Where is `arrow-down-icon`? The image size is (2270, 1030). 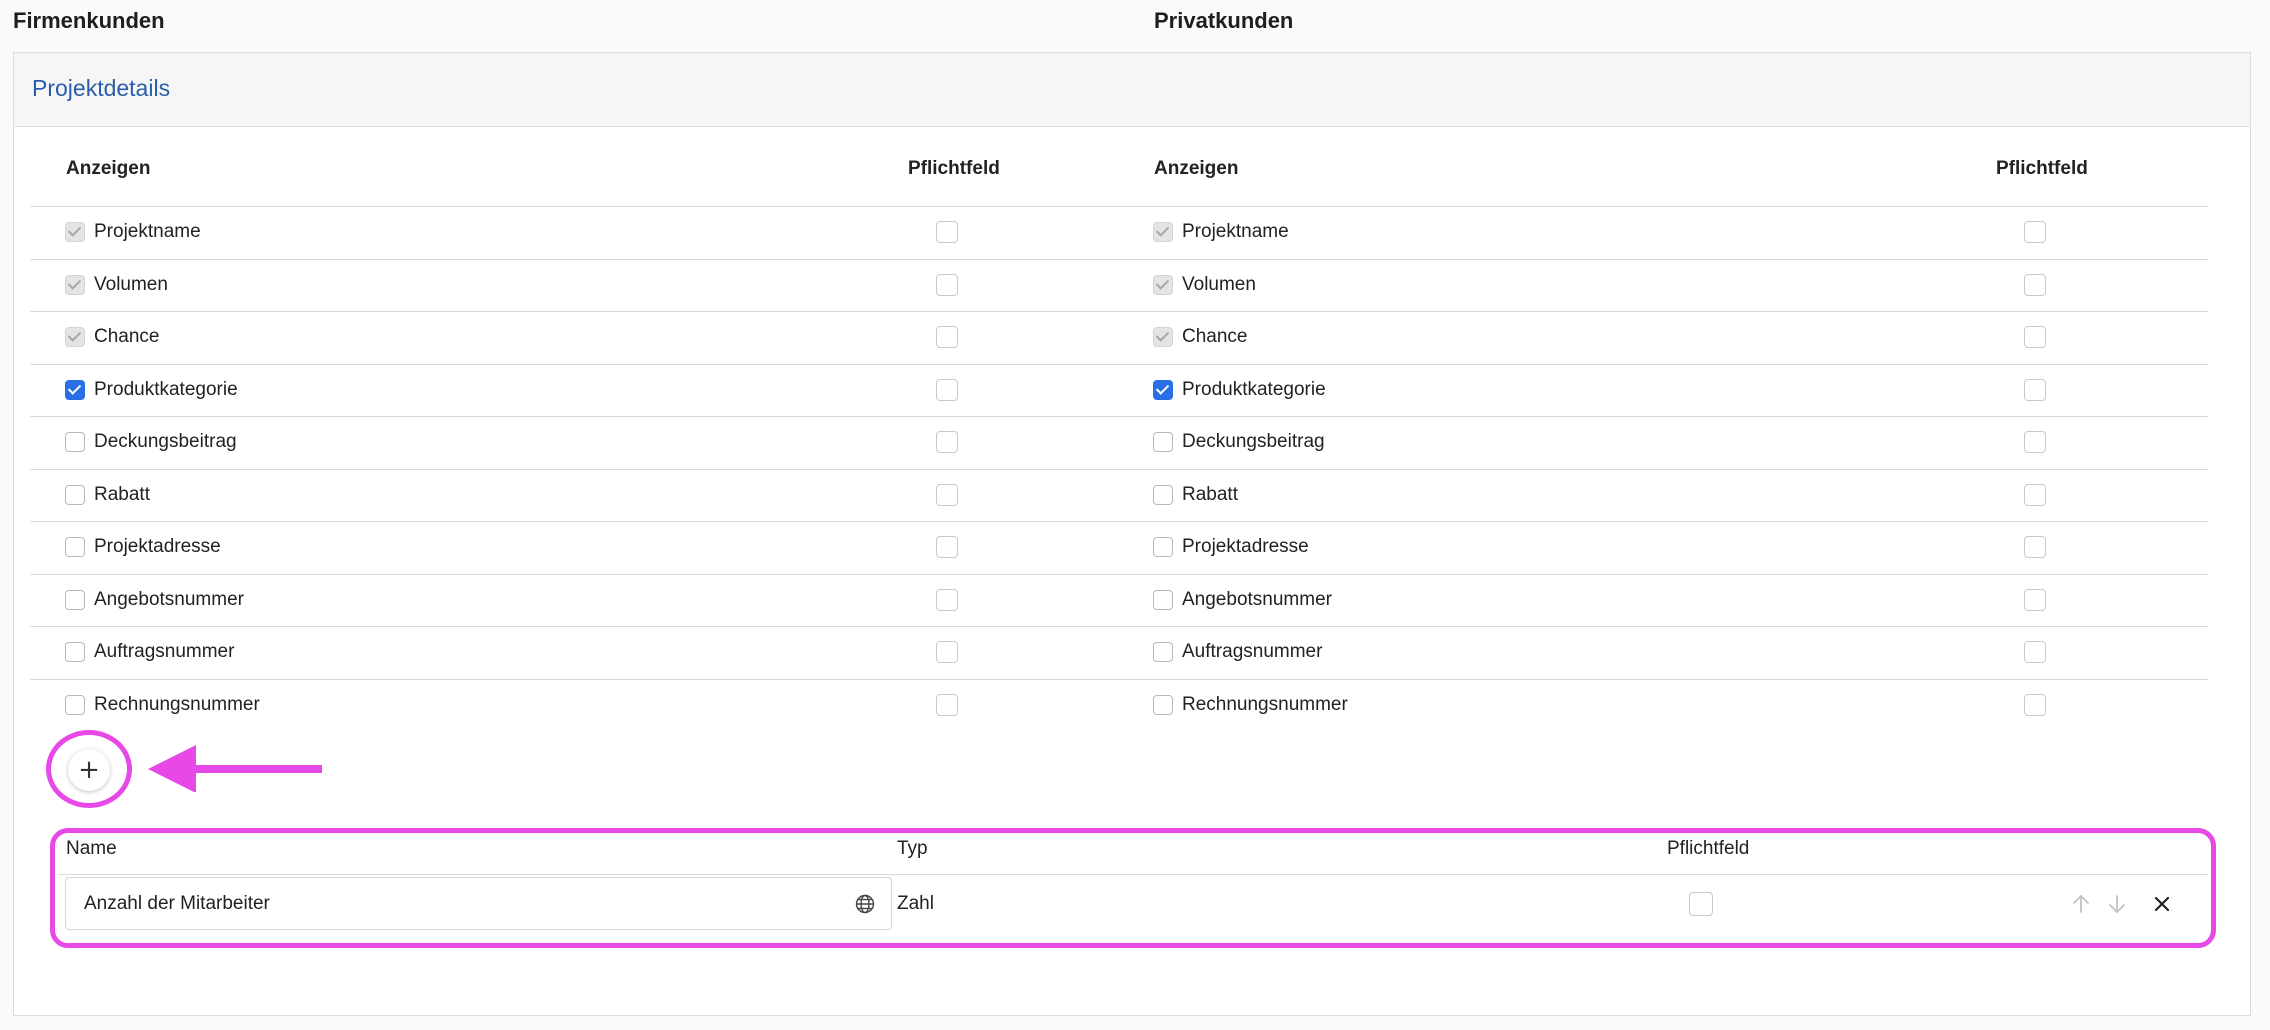
arrow-down-icon is located at coordinates (2117, 904).